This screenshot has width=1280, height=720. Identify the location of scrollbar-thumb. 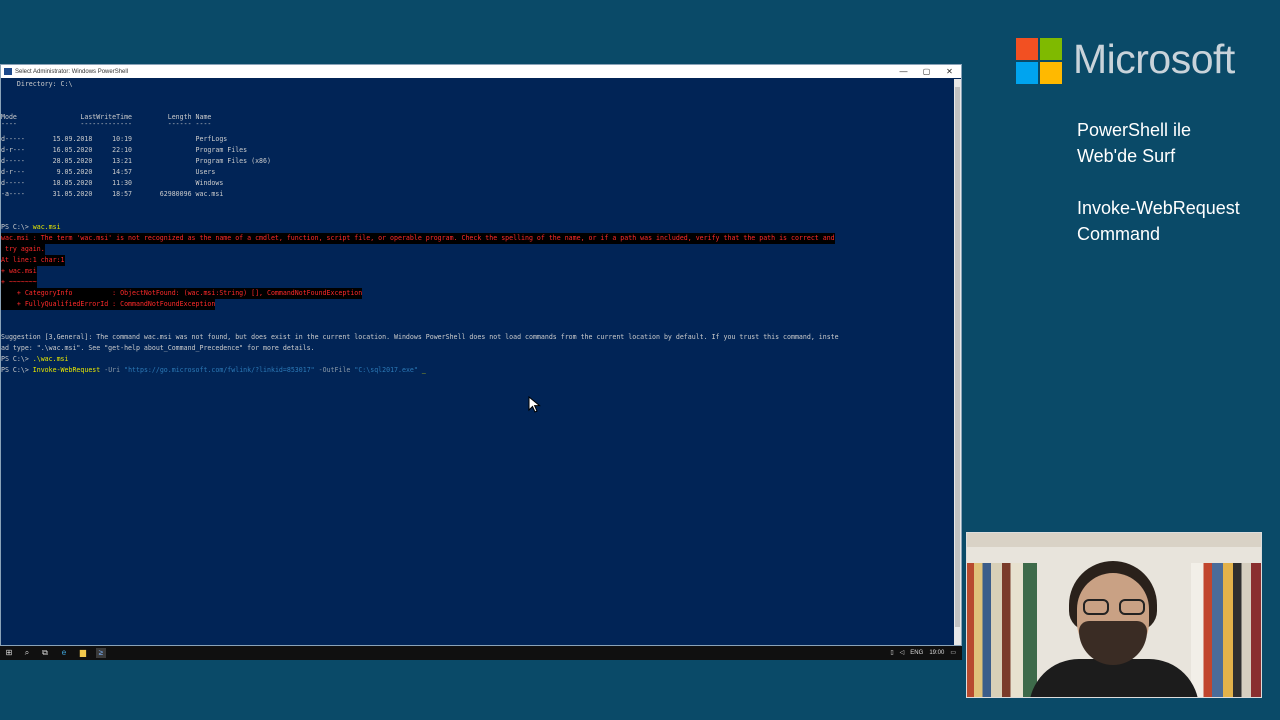
(957, 357).